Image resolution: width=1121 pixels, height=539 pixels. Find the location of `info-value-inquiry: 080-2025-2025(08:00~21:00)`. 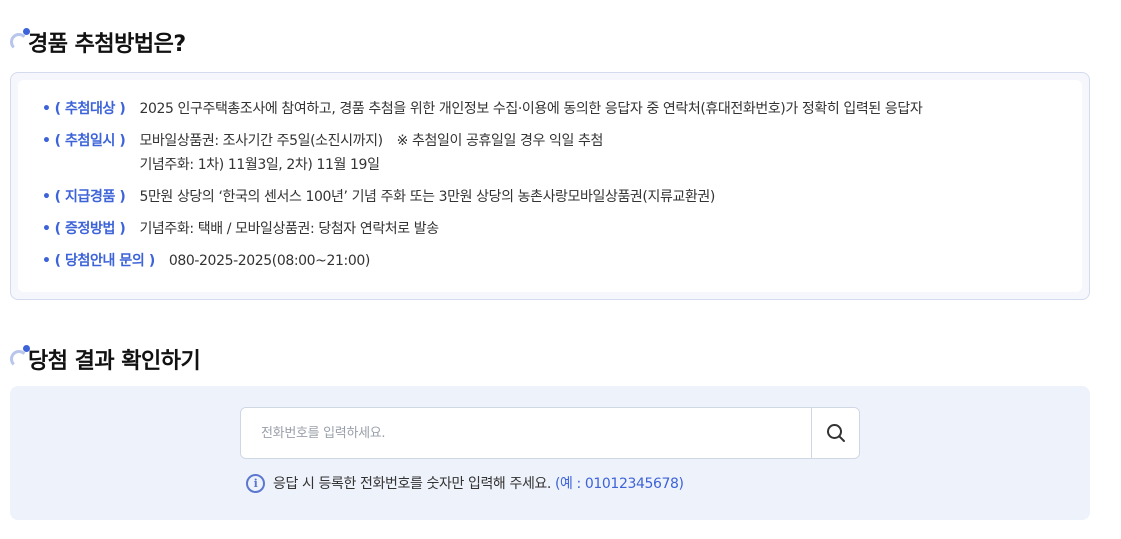

info-value-inquiry: 080-2025-2025(08:00~21:00) is located at coordinates (269, 261).